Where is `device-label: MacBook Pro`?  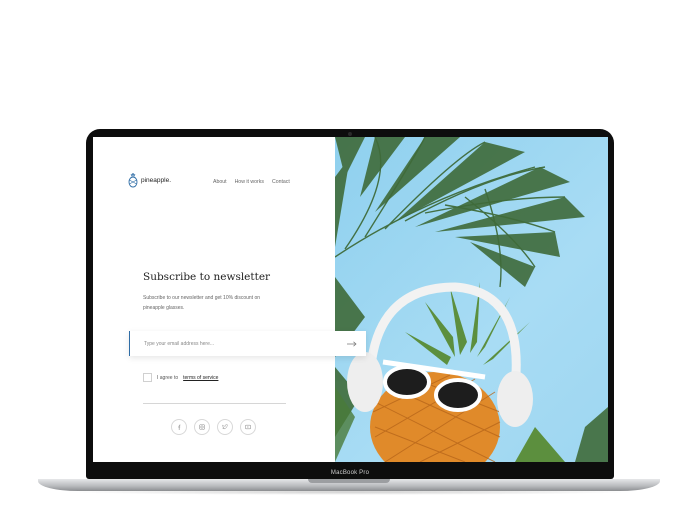
device-label: MacBook Pro is located at coordinates (350, 473).